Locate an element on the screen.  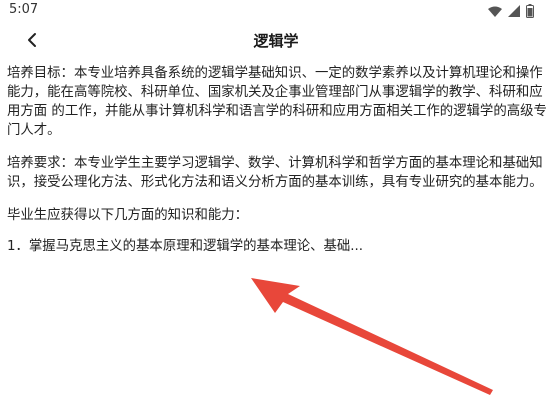
signal-icon is located at coordinates (514, 11).